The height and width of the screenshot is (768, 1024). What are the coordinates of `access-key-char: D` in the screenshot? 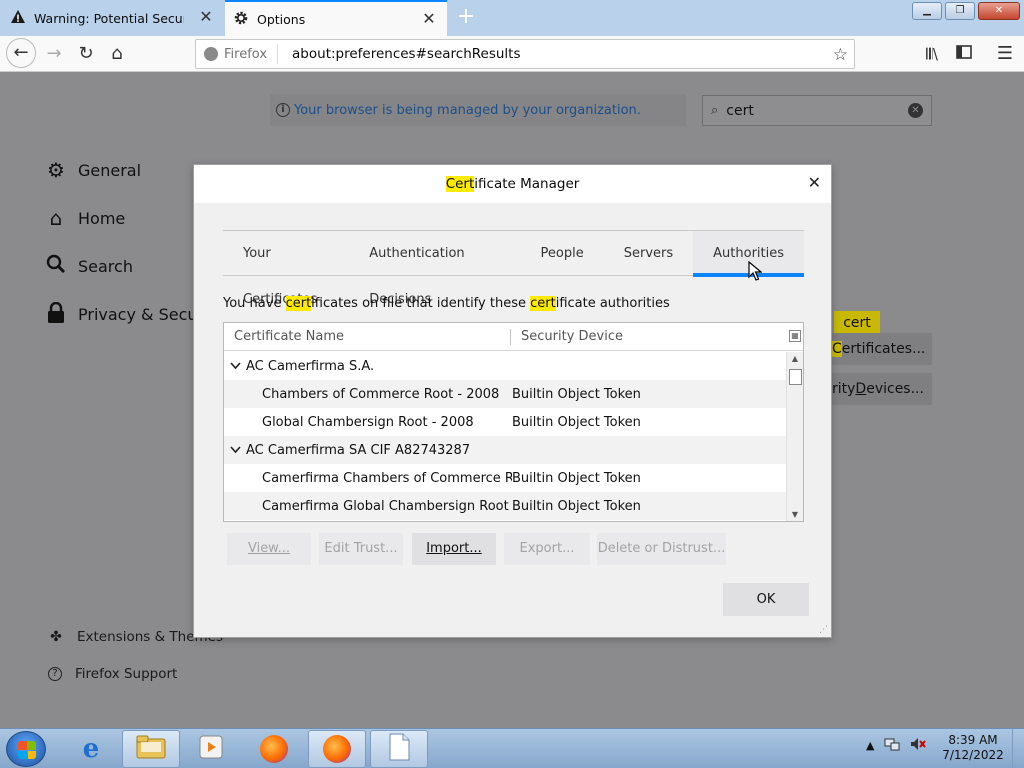 It's located at (861, 389).